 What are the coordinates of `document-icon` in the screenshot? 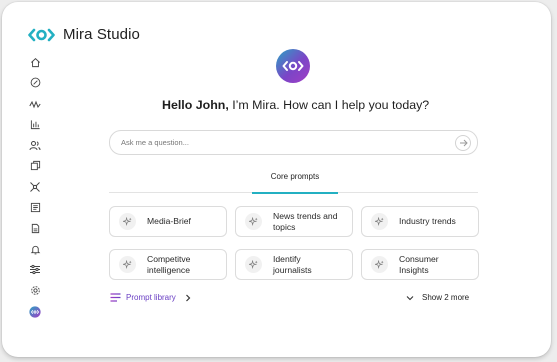 It's located at (35, 228).